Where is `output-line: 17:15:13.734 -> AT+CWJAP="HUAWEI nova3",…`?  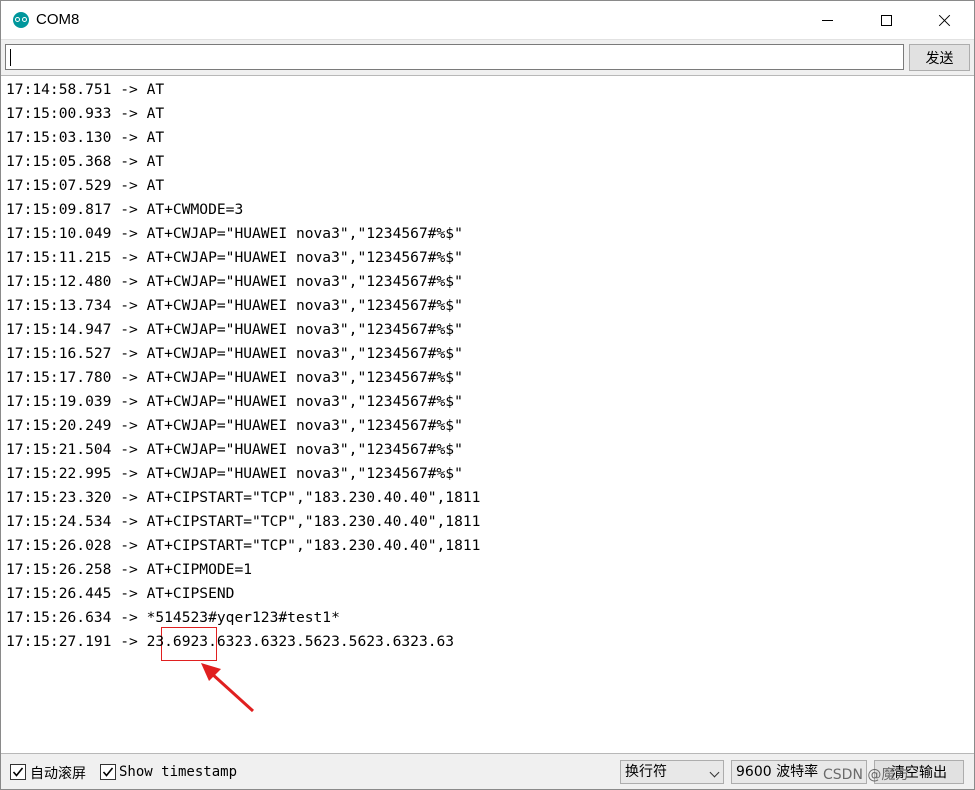
output-line: 17:15:13.734 -> AT+CWJAP="HUAWEI nova3",… is located at coordinates (234, 305).